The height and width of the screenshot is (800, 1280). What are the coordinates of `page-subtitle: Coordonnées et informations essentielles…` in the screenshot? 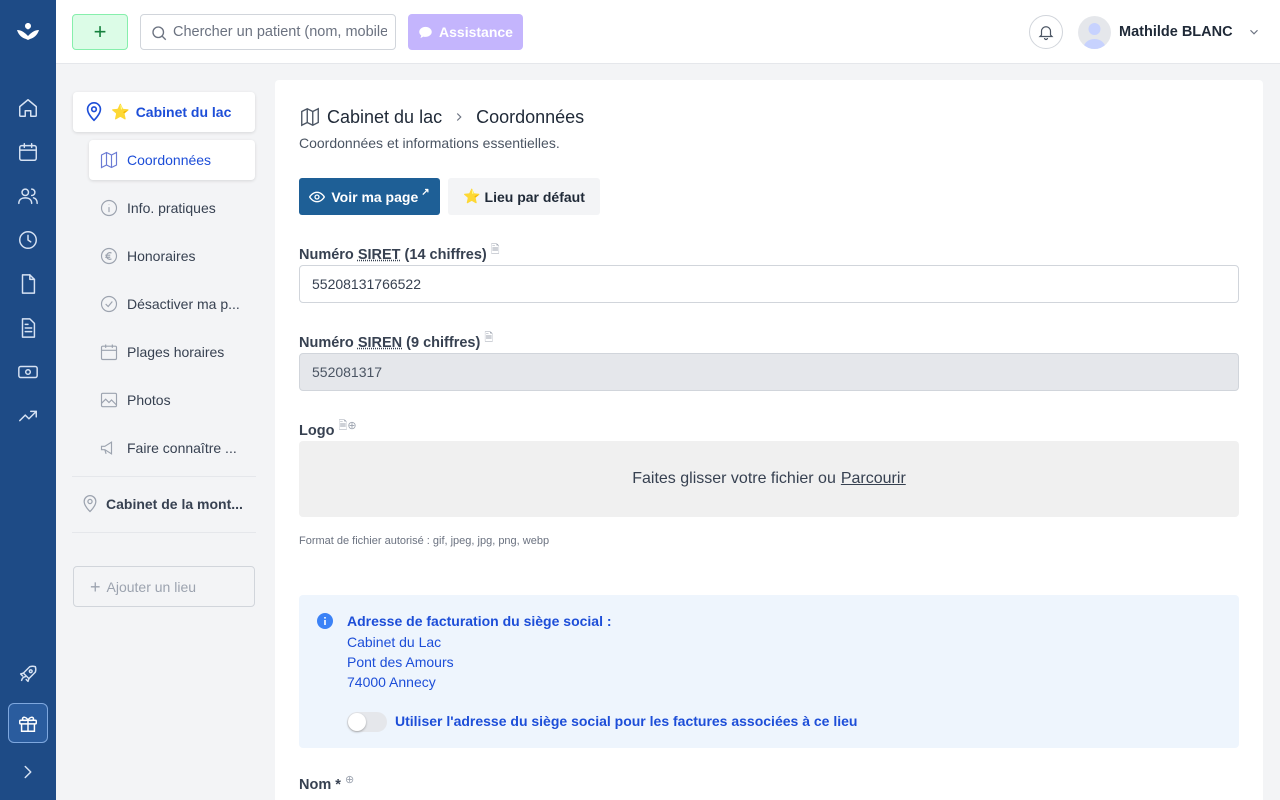 It's located at (429, 143).